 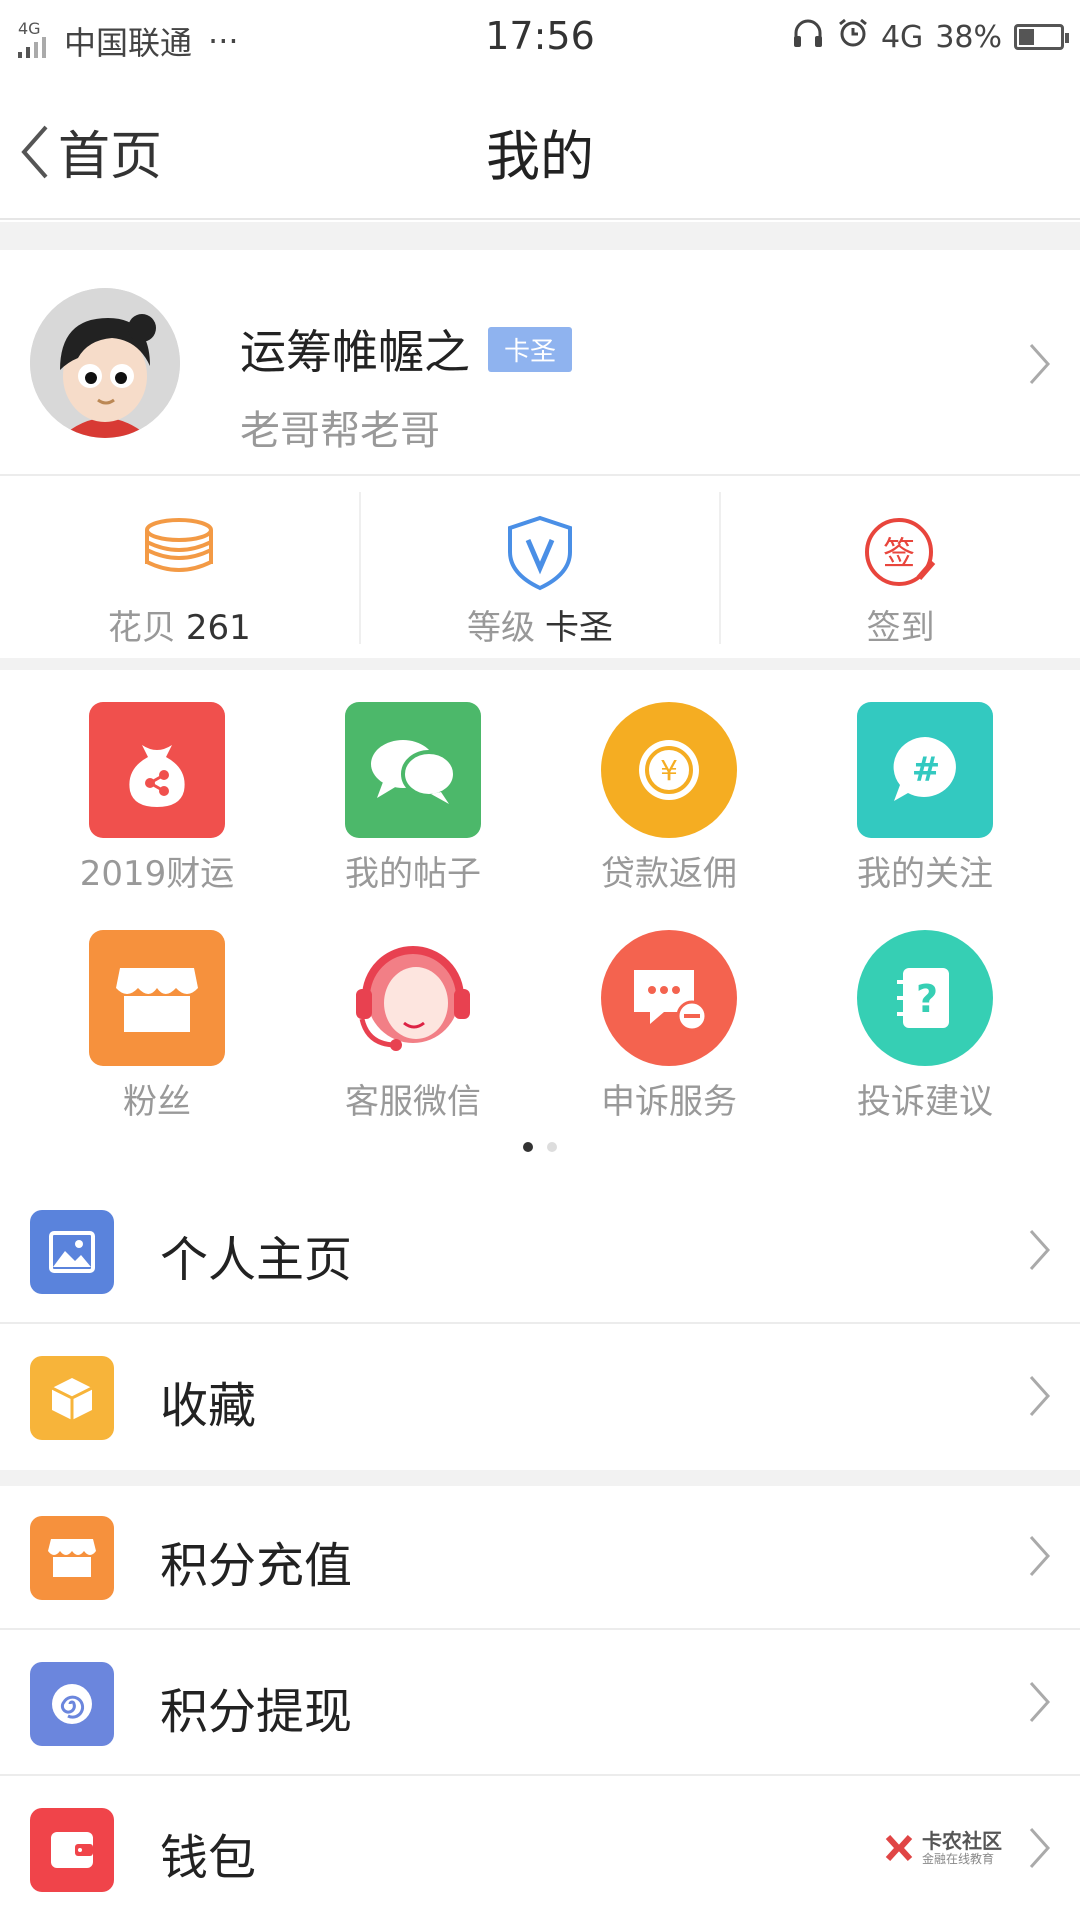 I want to click on stat-label: 签到, so click(x=900, y=628).